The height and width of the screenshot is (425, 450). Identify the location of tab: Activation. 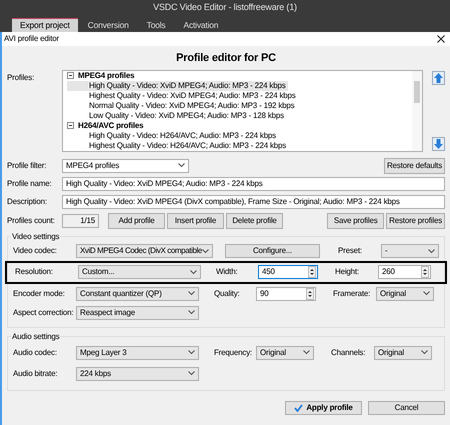
(200, 25).